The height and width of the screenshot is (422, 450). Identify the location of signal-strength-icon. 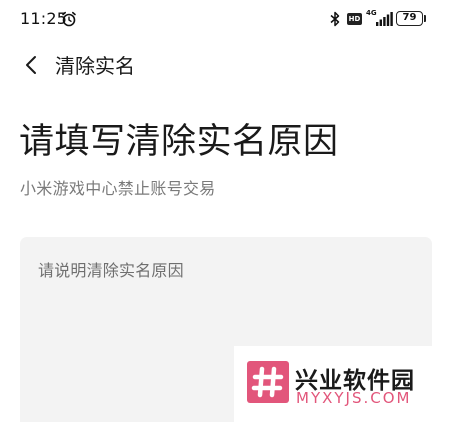
(384, 19).